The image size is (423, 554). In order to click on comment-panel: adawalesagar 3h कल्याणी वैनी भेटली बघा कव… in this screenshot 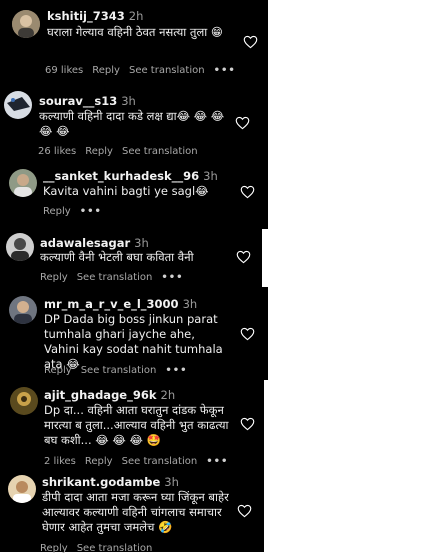, I will do `click(131, 258)`.